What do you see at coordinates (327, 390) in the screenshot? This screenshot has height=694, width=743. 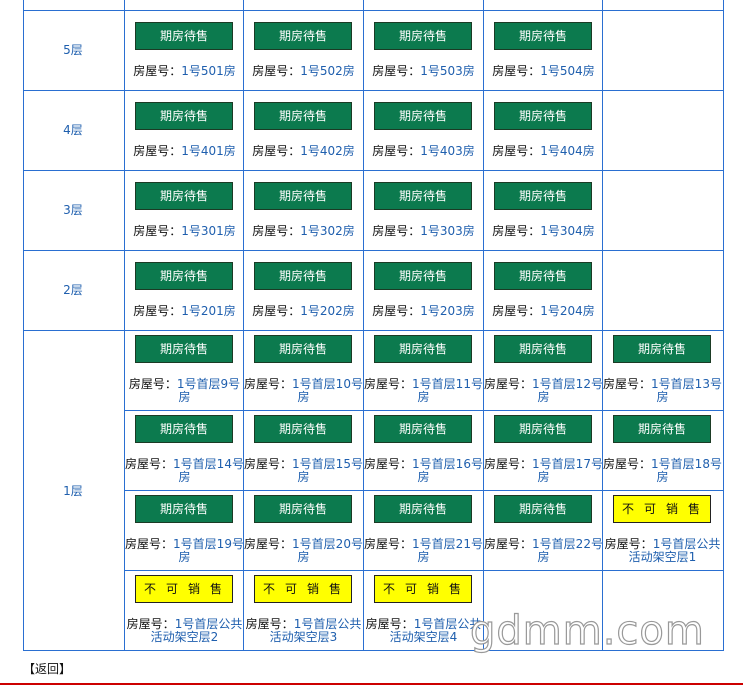 I see `house-number-link: 1号首层10号房` at bounding box center [327, 390].